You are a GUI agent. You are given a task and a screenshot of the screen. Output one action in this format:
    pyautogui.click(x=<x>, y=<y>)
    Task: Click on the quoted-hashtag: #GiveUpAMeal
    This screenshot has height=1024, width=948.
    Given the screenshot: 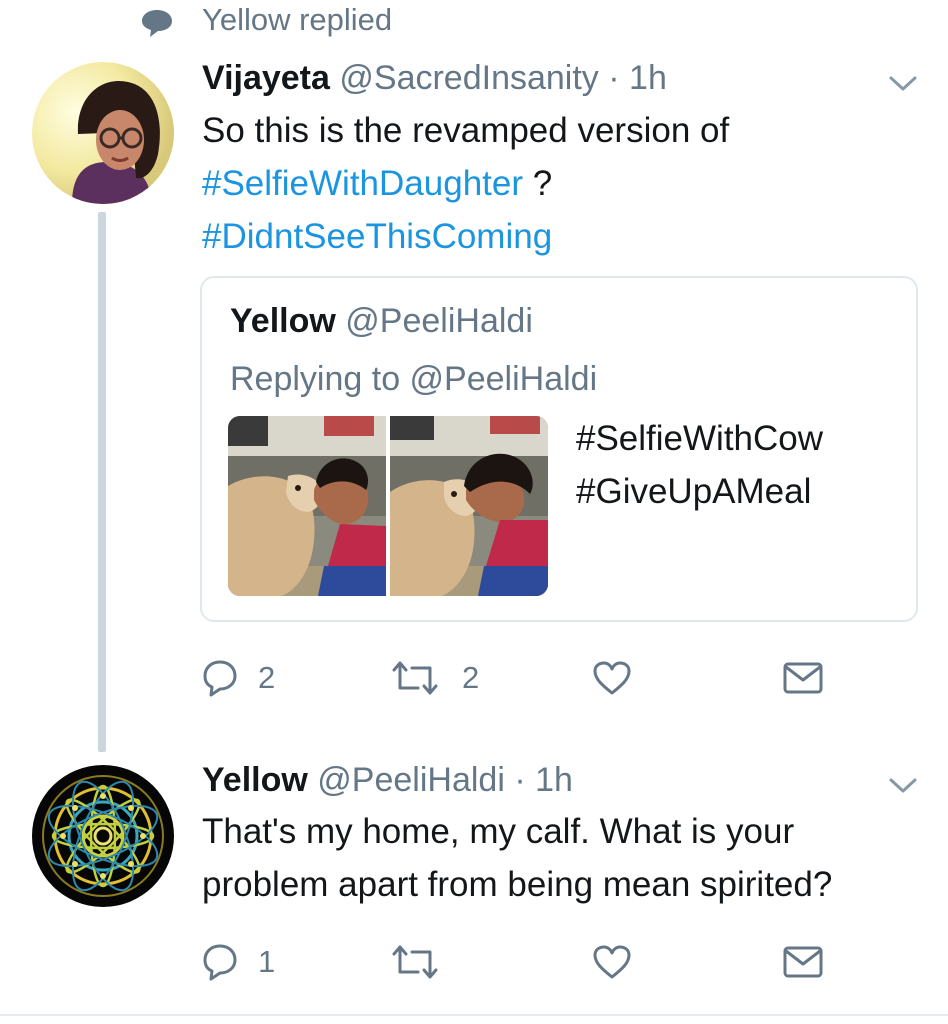 What is the action you would take?
    pyautogui.click(x=694, y=491)
    